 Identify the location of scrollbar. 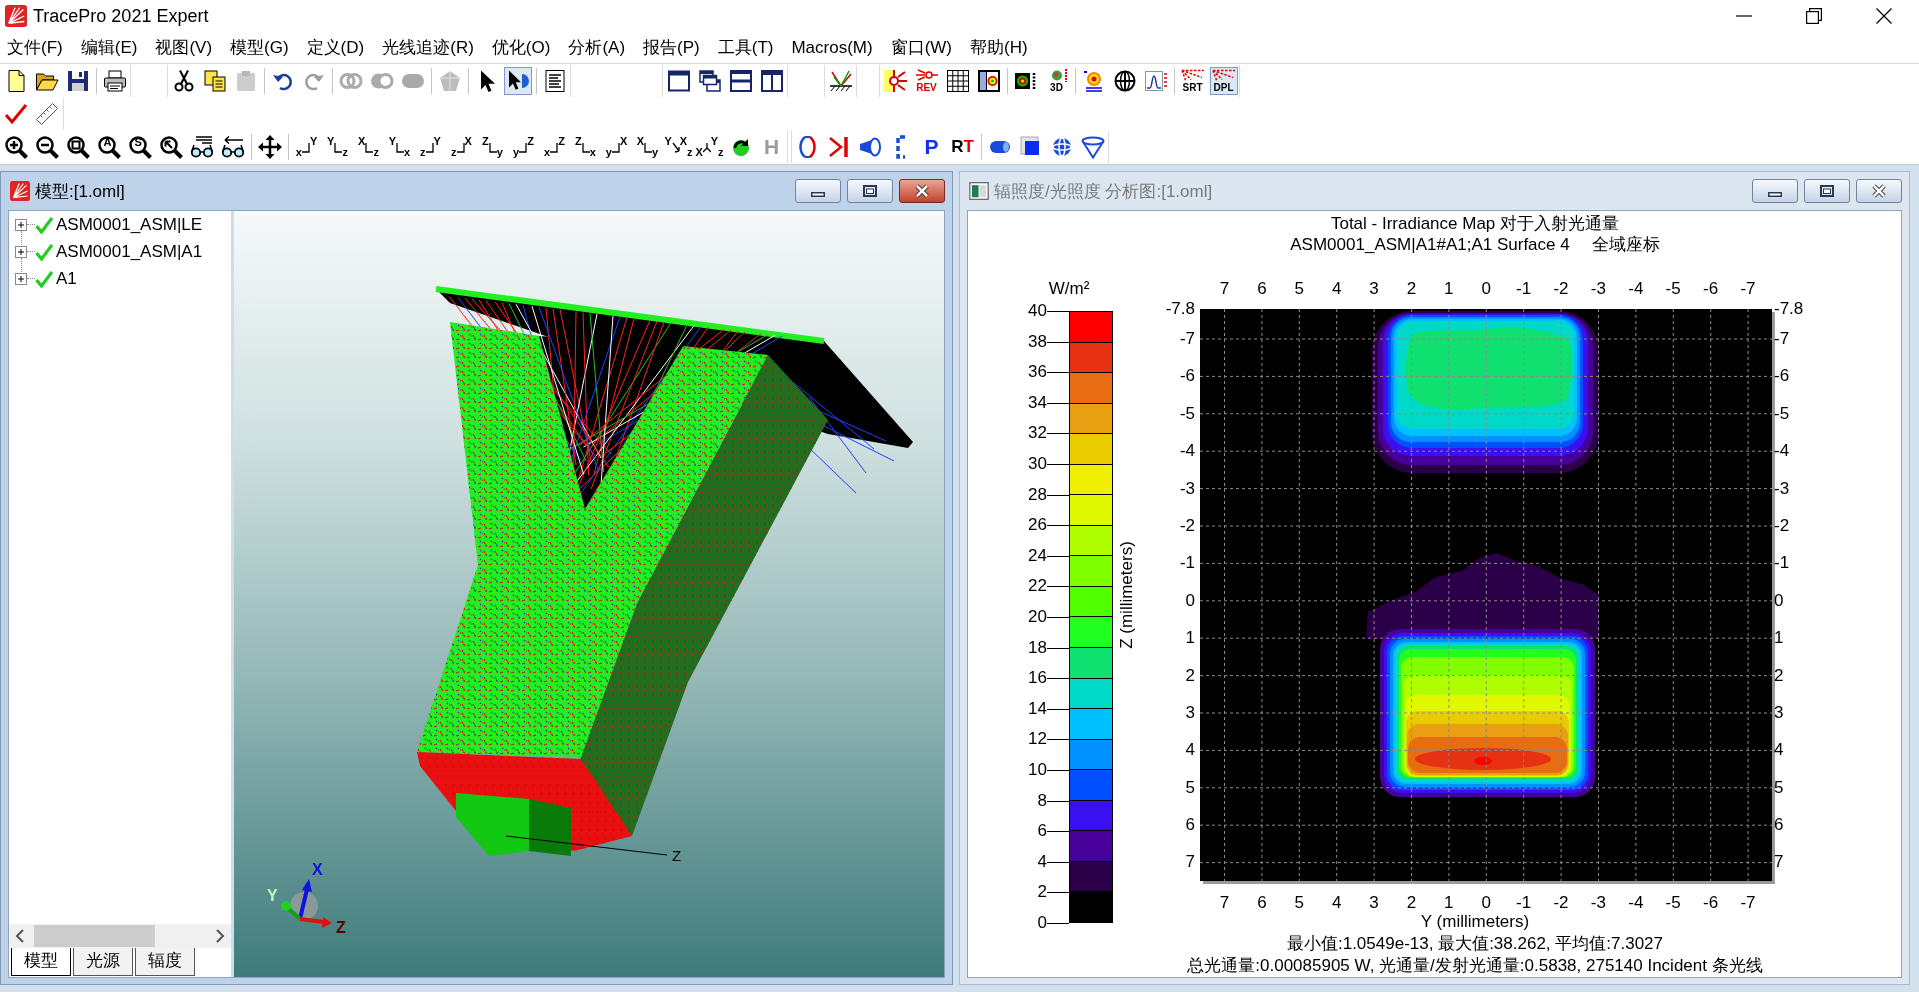
(120, 936).